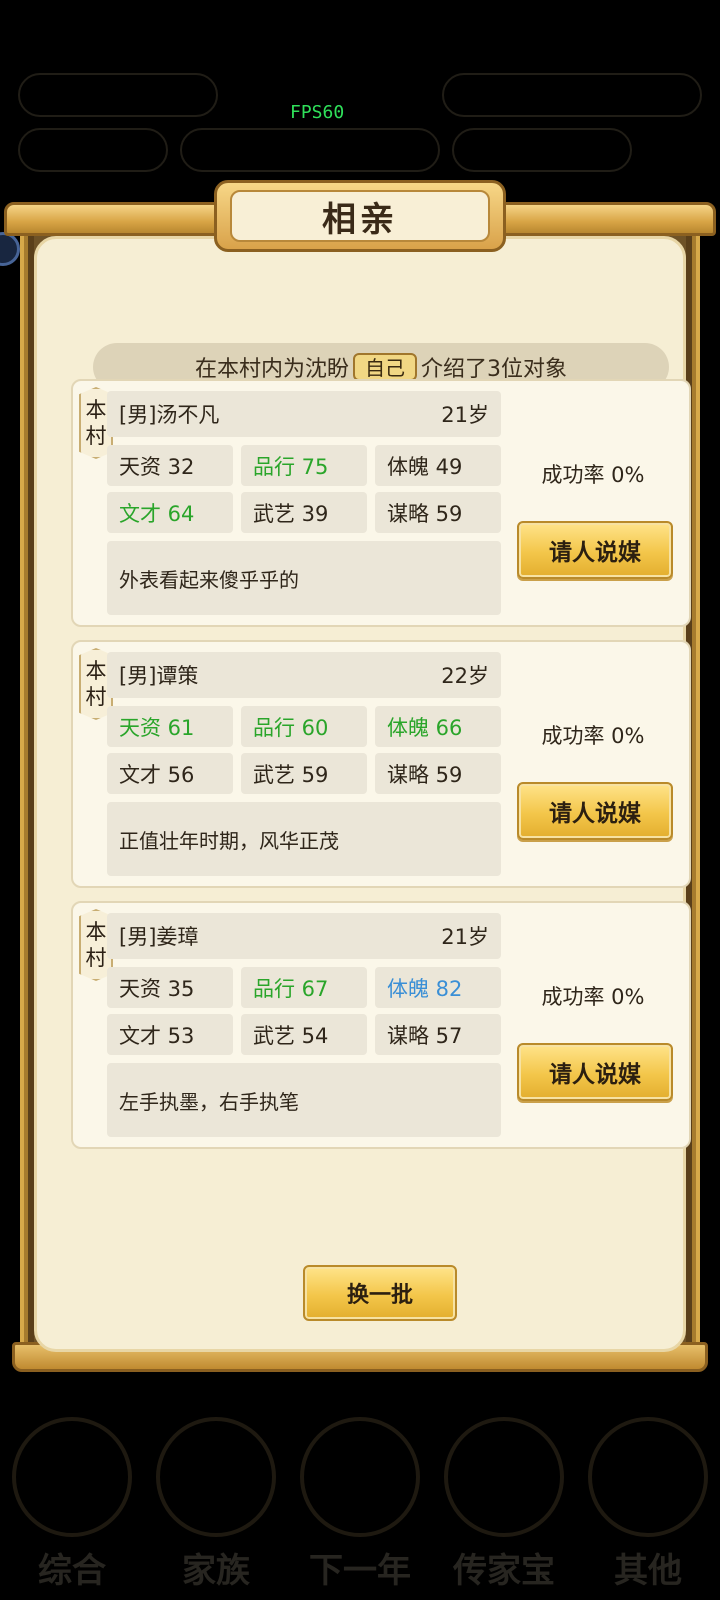  I want to click on background-nav-item: 下一年, so click(360, 1504).